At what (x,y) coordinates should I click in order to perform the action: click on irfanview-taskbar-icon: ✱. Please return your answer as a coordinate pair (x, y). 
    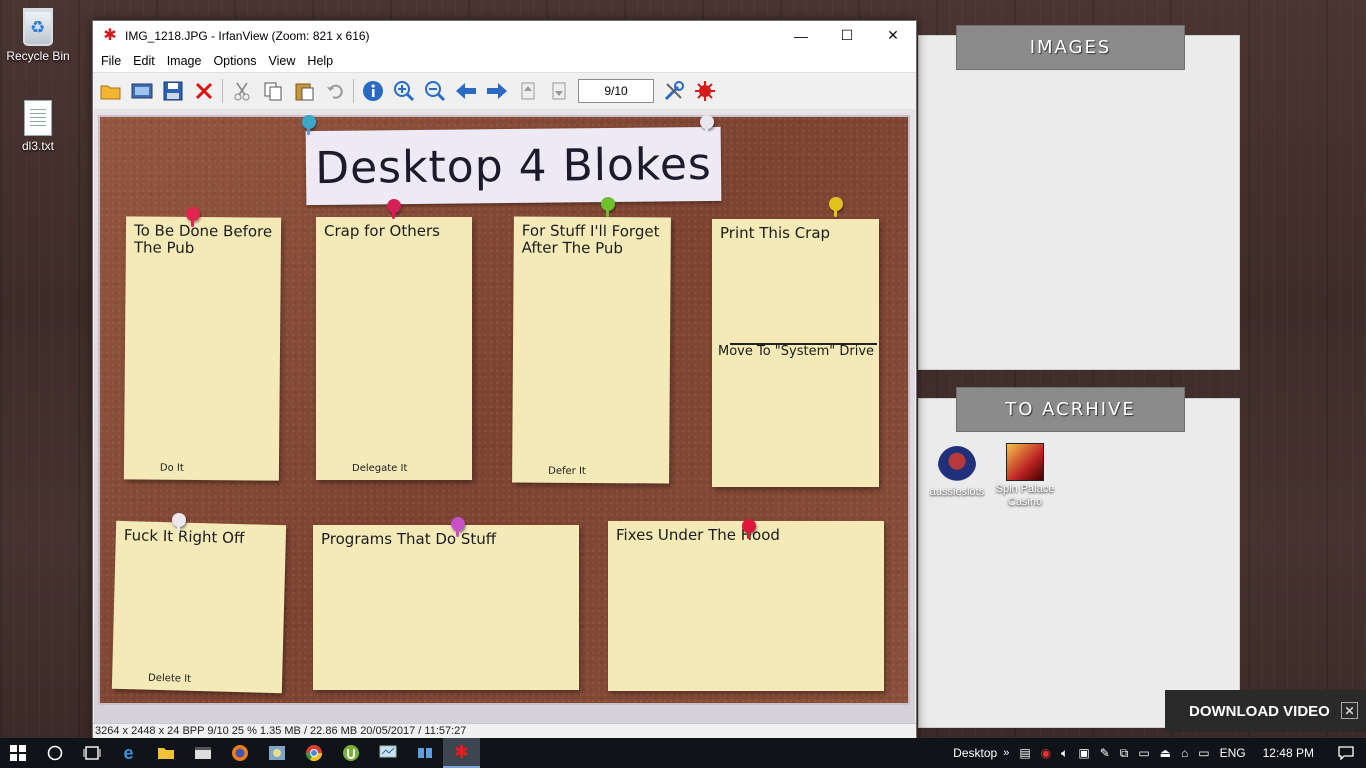
    Looking at the image, I should click on (461, 753).